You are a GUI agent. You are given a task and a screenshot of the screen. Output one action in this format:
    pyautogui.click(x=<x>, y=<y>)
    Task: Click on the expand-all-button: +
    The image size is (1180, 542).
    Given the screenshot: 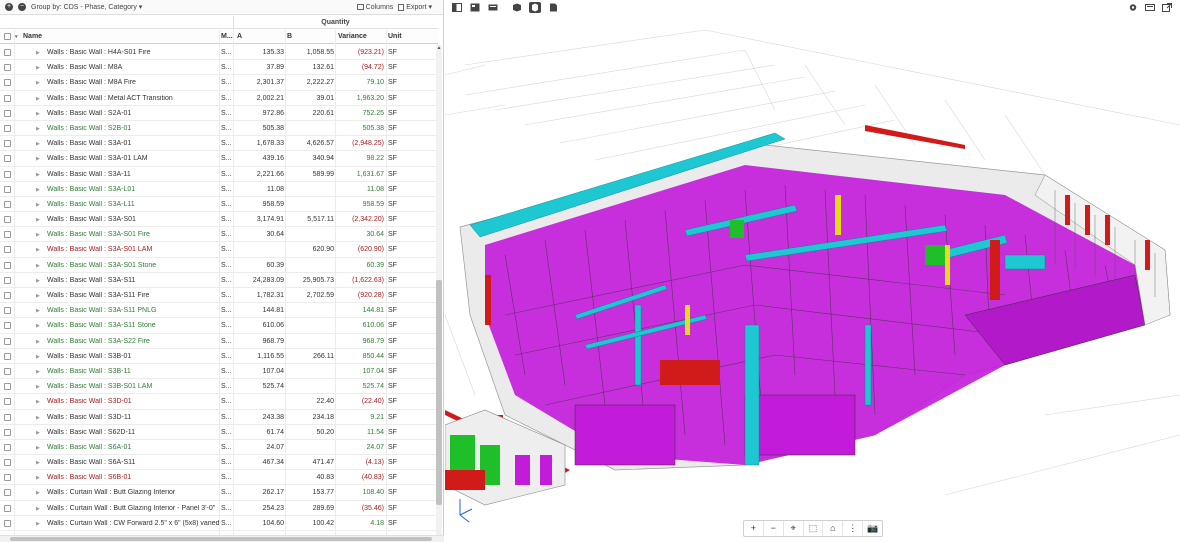 What is the action you would take?
    pyautogui.click(x=9, y=7)
    